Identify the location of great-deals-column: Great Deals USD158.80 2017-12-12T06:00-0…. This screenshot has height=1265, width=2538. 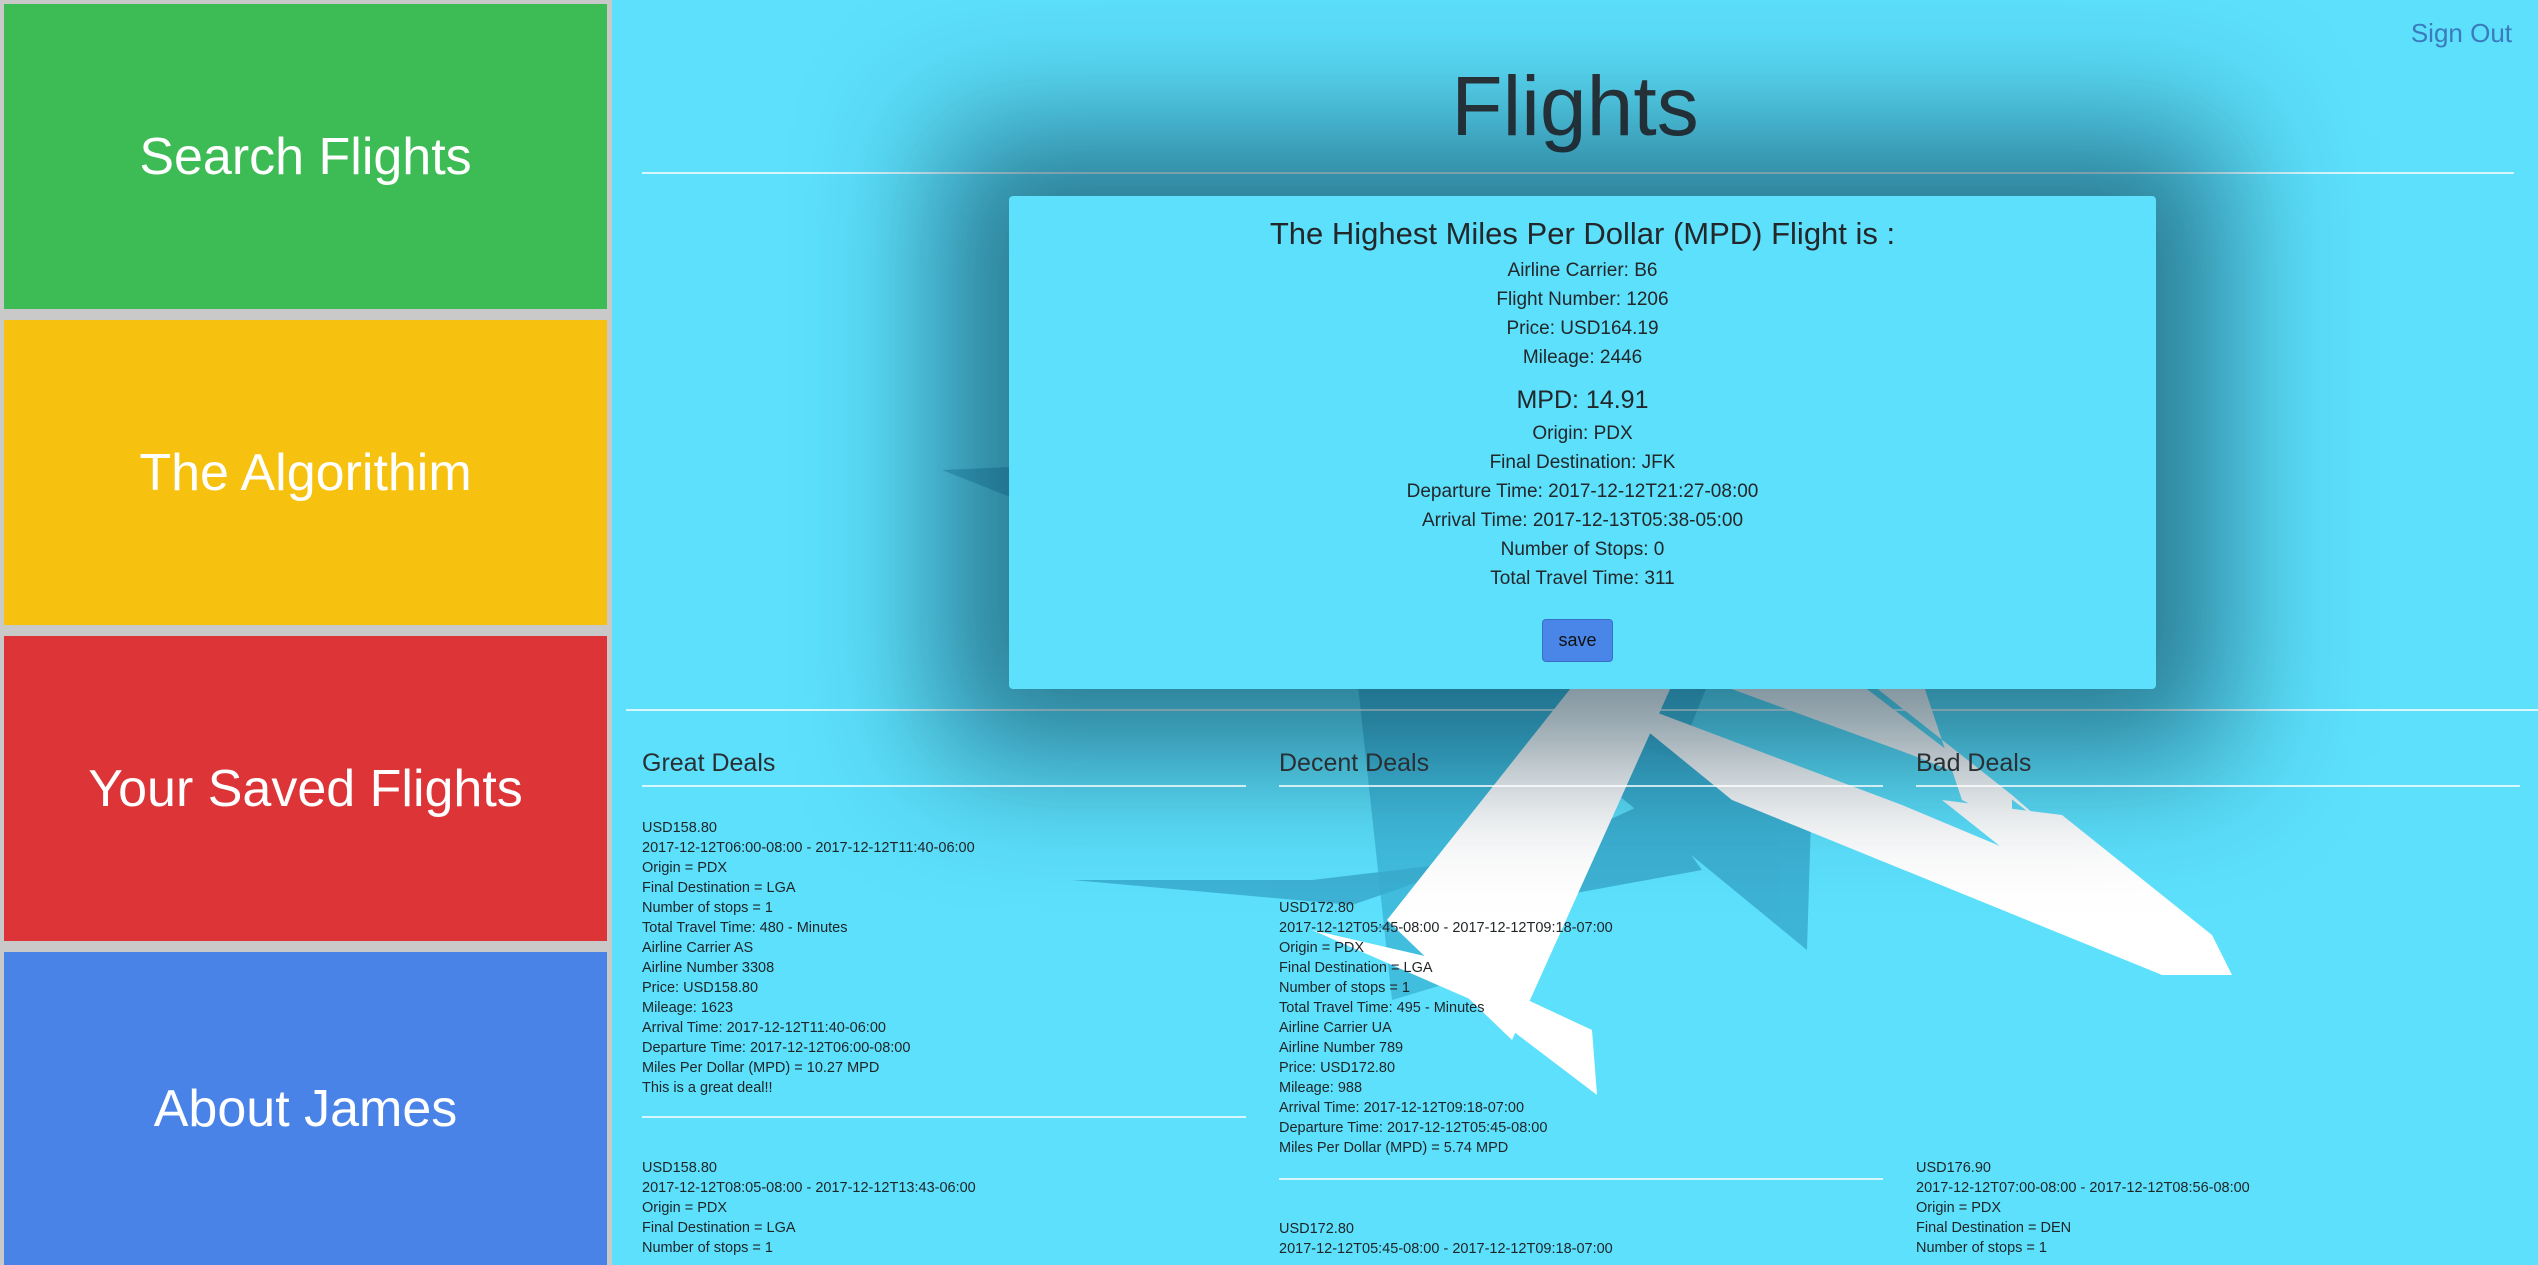
(944, 1000).